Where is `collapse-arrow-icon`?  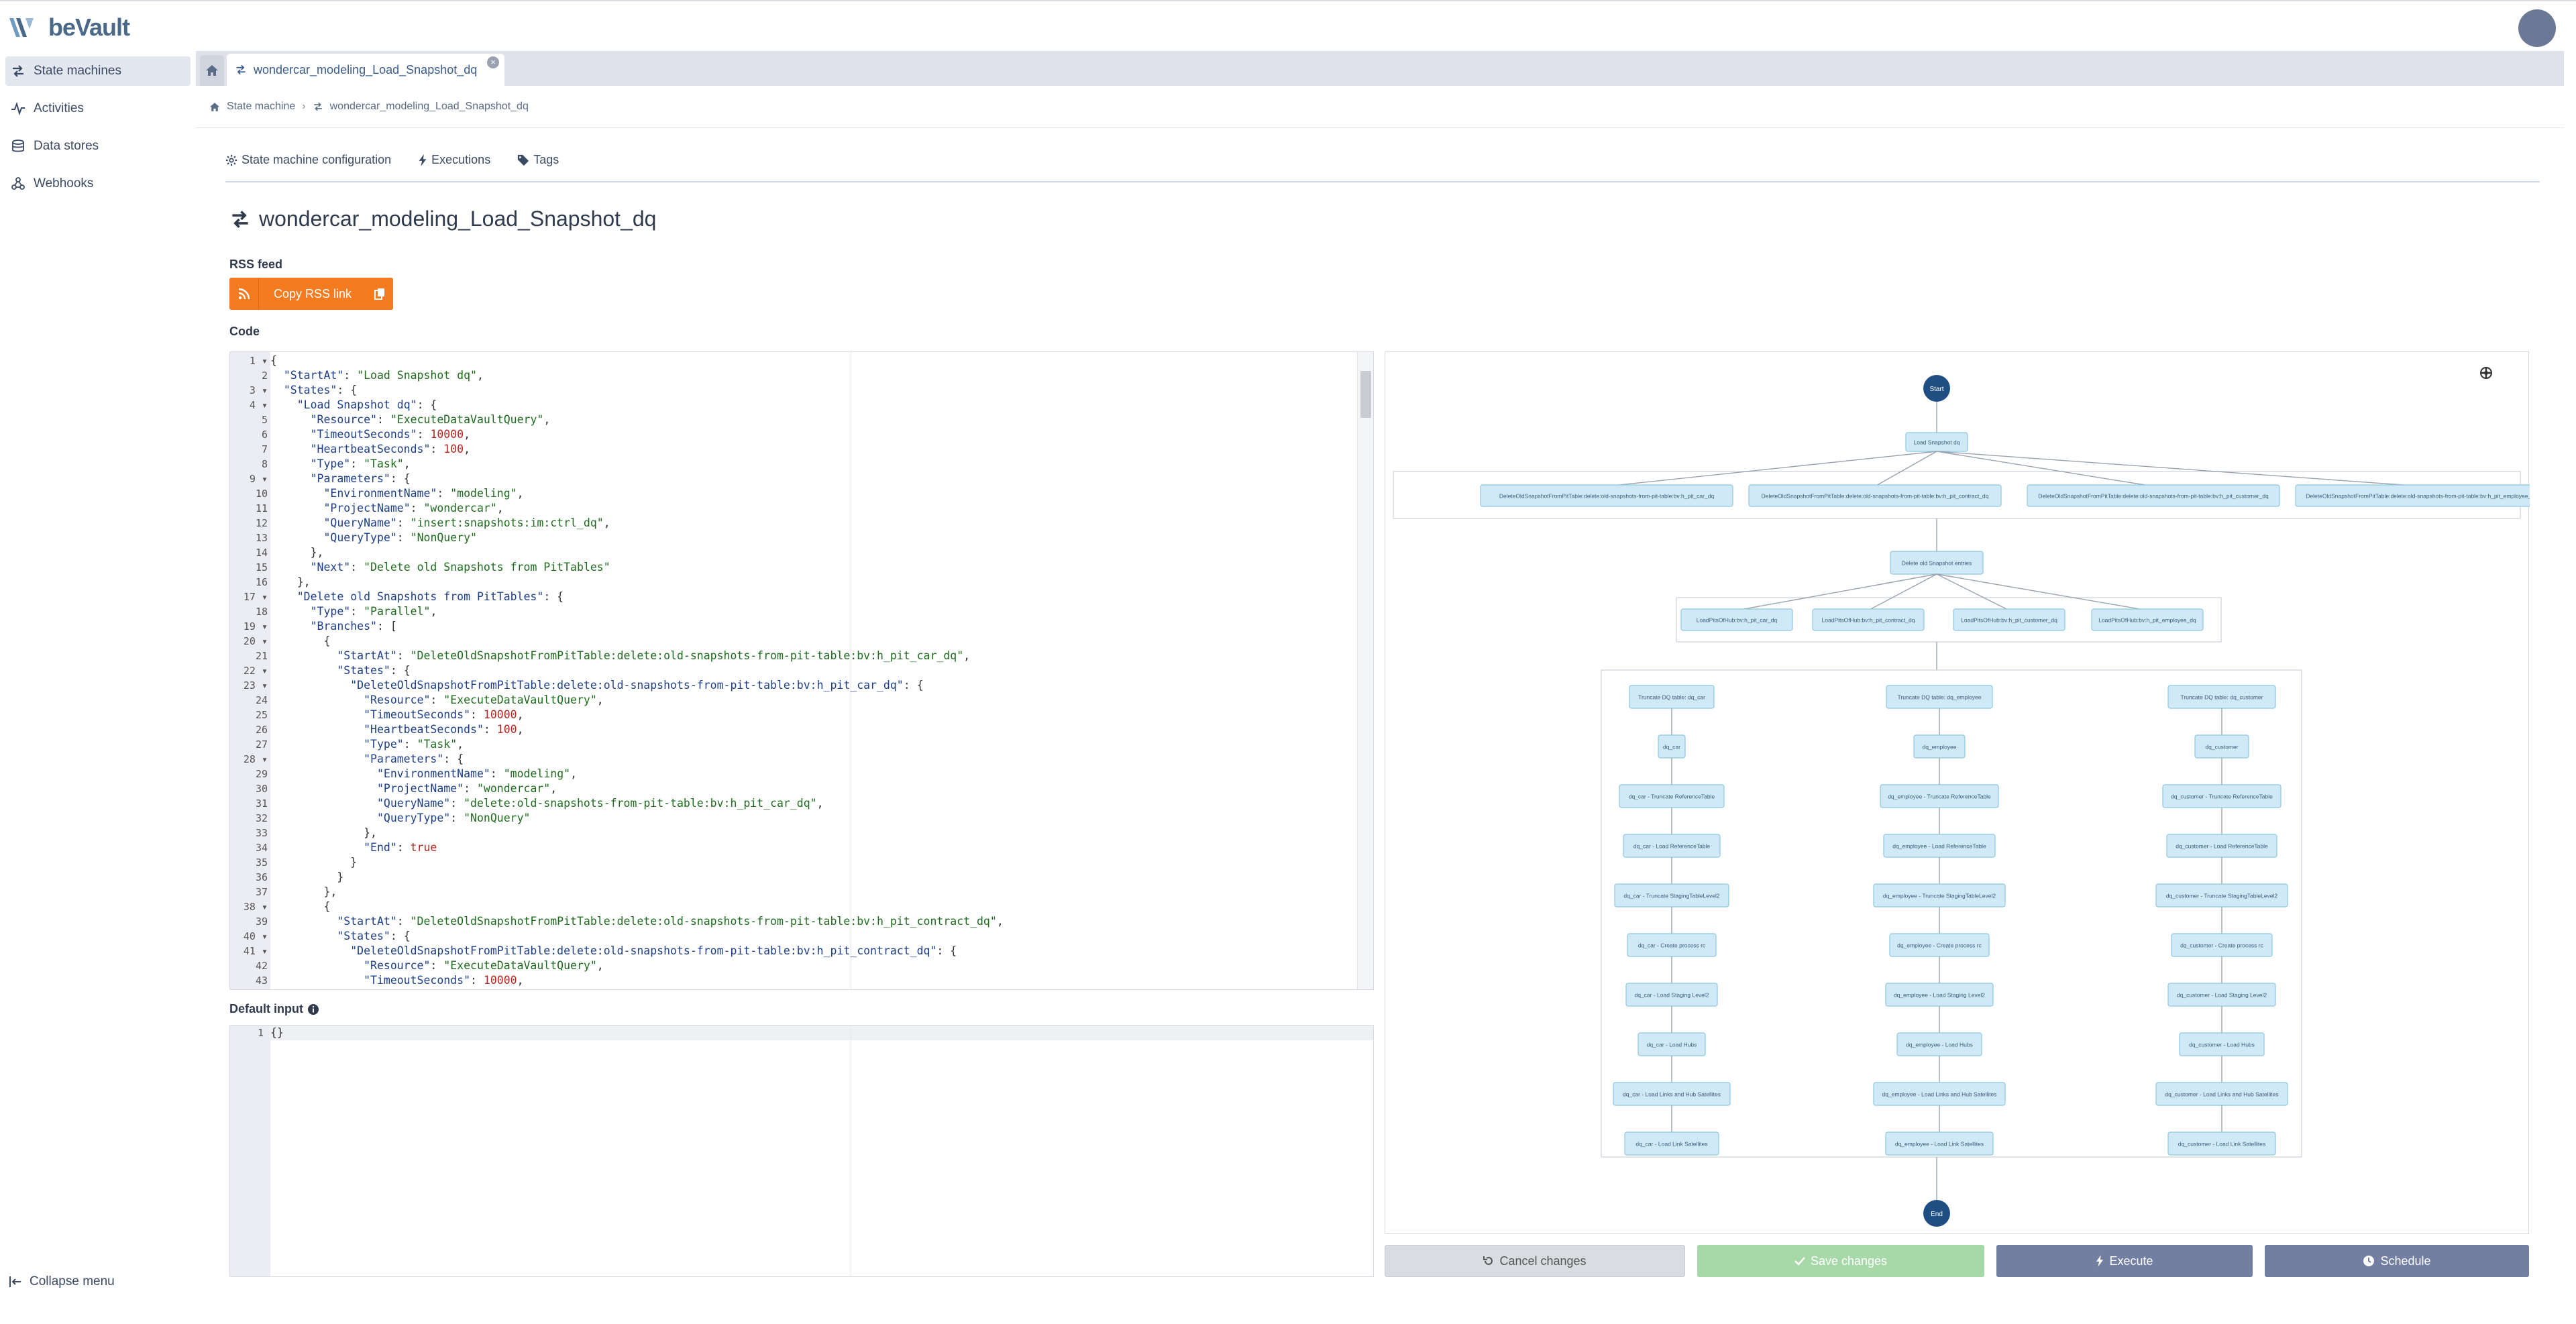
collapse-arrow-icon is located at coordinates (15, 1281).